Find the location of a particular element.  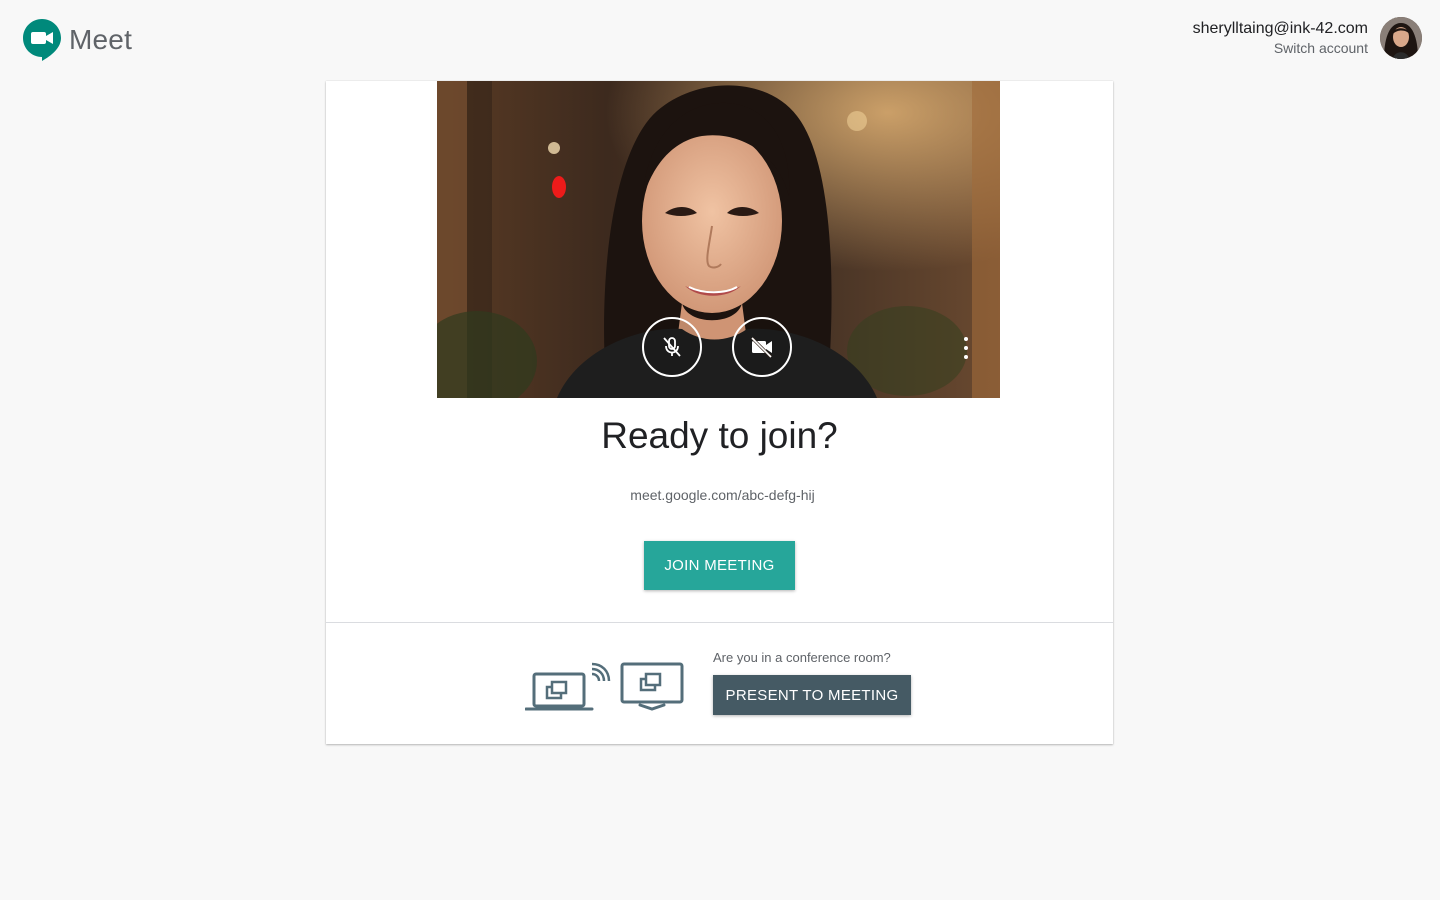

avatar is located at coordinates (1401, 38).